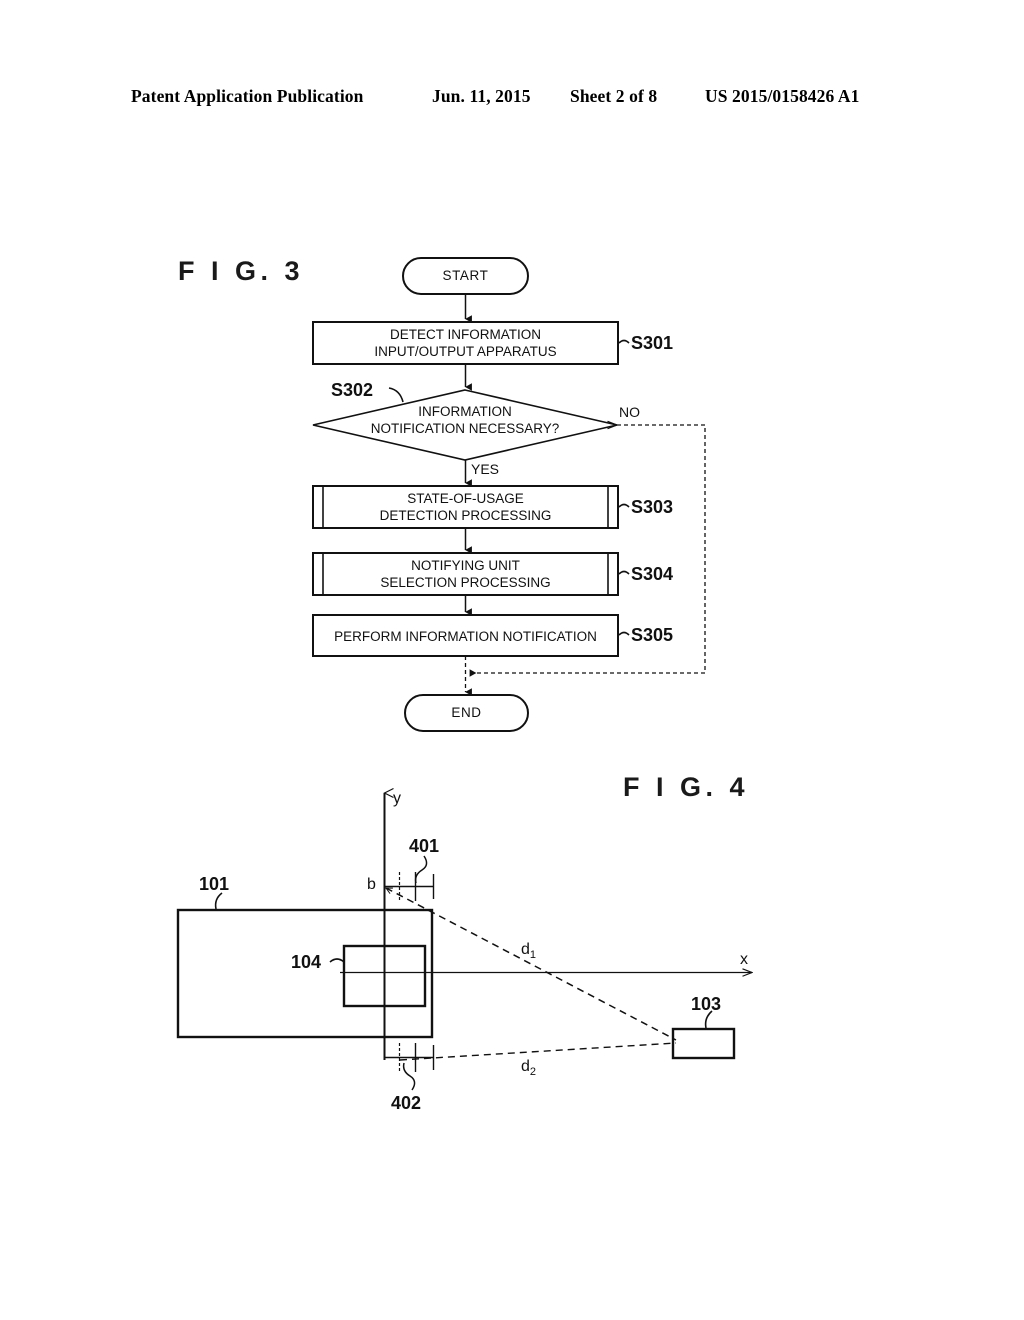 The width and height of the screenshot is (1024, 1320). I want to click on reference-numeral-401: 401, so click(424, 846).